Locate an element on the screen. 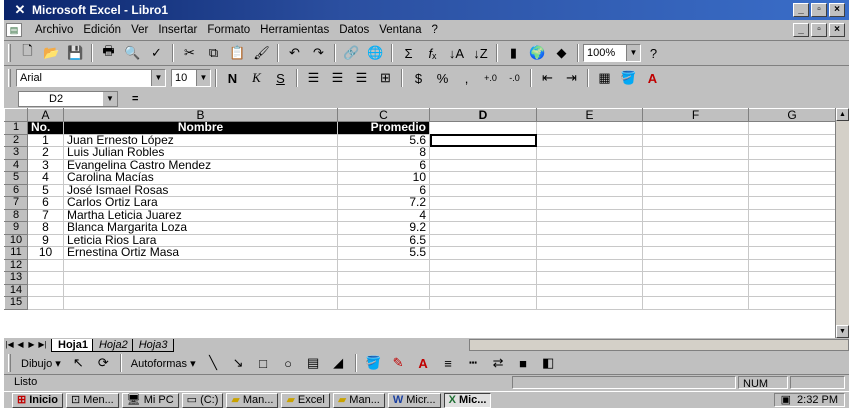 The image size is (849, 408). spell-icon: ✓ is located at coordinates (156, 53).